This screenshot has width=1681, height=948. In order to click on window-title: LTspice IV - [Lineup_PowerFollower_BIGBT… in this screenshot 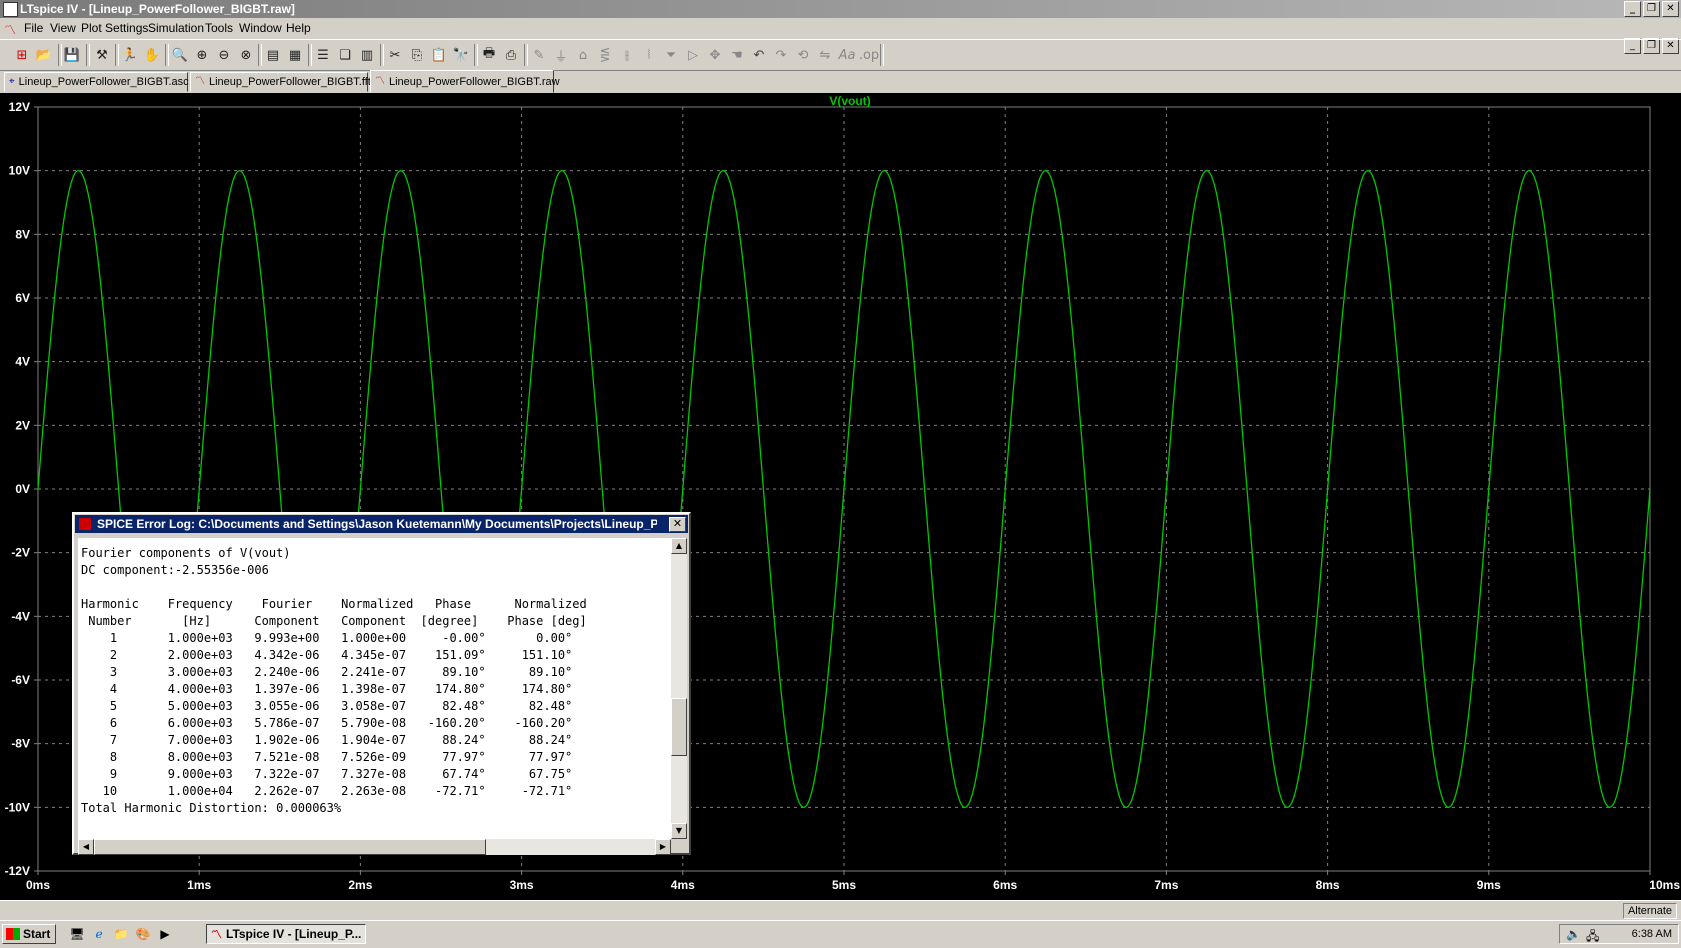, I will do `click(157, 9)`.